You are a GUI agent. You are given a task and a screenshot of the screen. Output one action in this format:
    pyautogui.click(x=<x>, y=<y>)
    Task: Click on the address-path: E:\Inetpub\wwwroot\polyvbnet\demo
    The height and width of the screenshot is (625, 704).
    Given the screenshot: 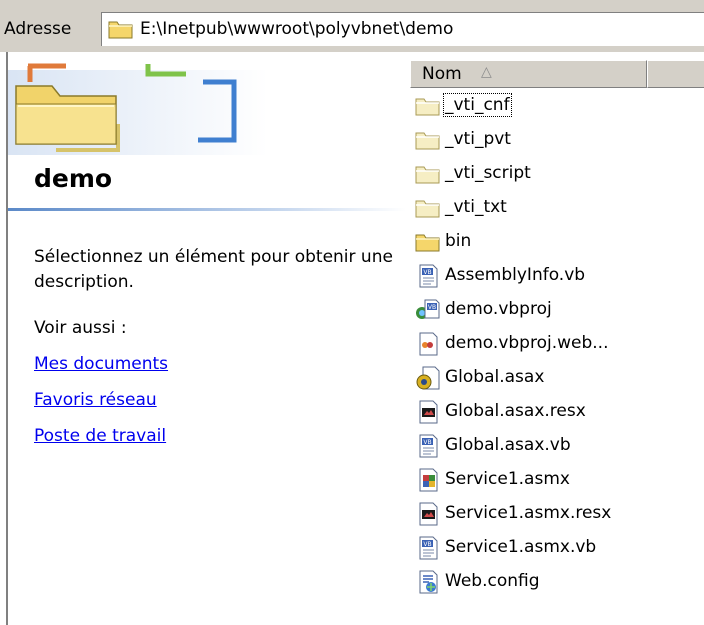 What is the action you would take?
    pyautogui.click(x=297, y=29)
    